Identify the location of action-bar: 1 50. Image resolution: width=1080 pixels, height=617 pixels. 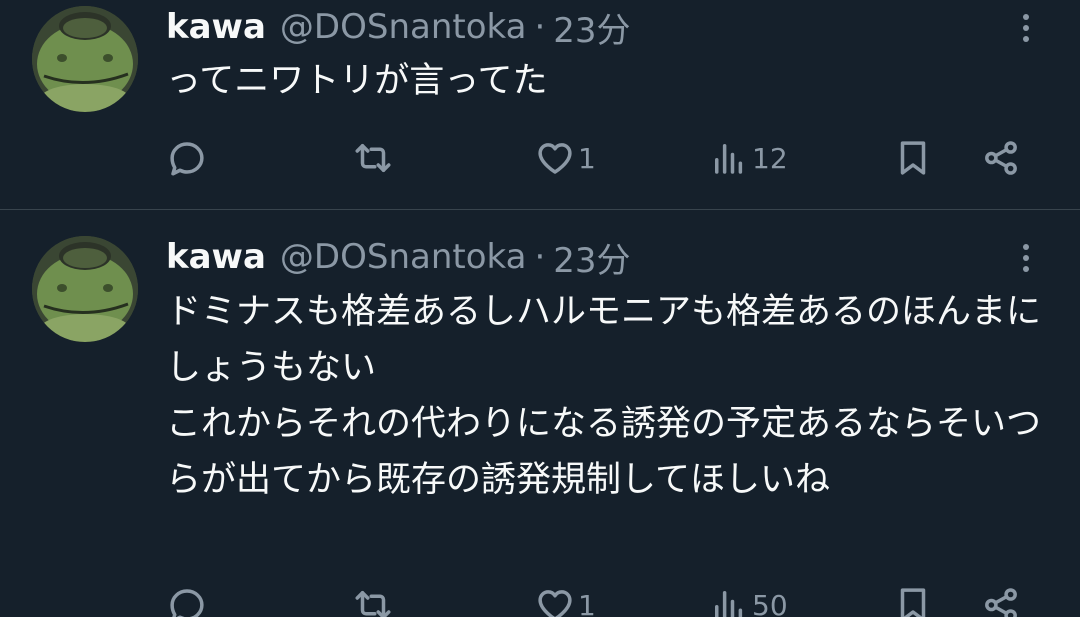
(540, 600).